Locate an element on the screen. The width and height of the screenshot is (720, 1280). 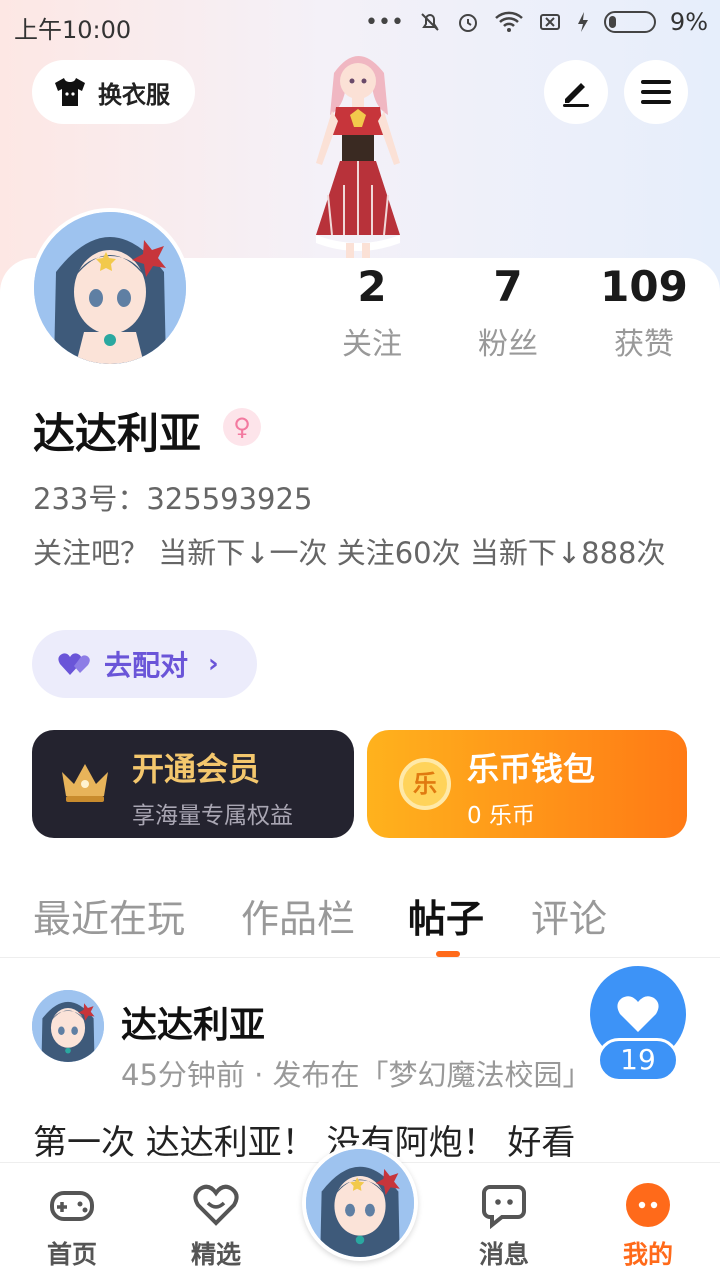
nav-featured: 精选 is located at coordinates (216, 1221).